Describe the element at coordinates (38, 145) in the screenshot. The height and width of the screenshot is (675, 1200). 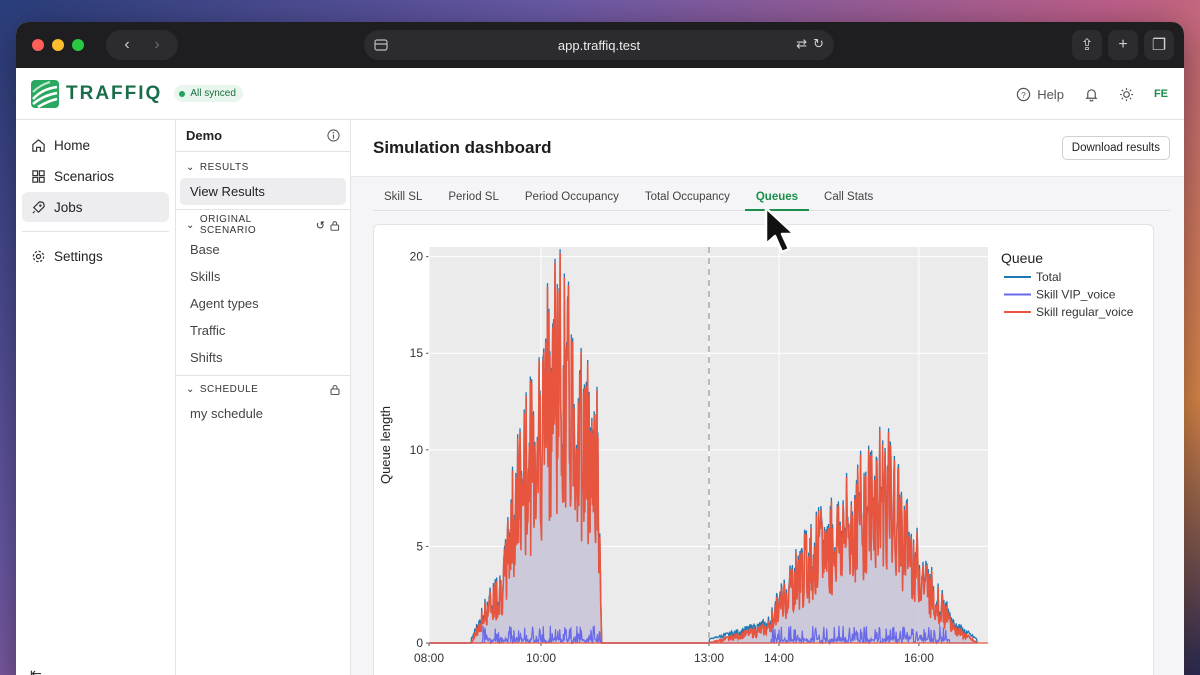
I see `home-icon` at that location.